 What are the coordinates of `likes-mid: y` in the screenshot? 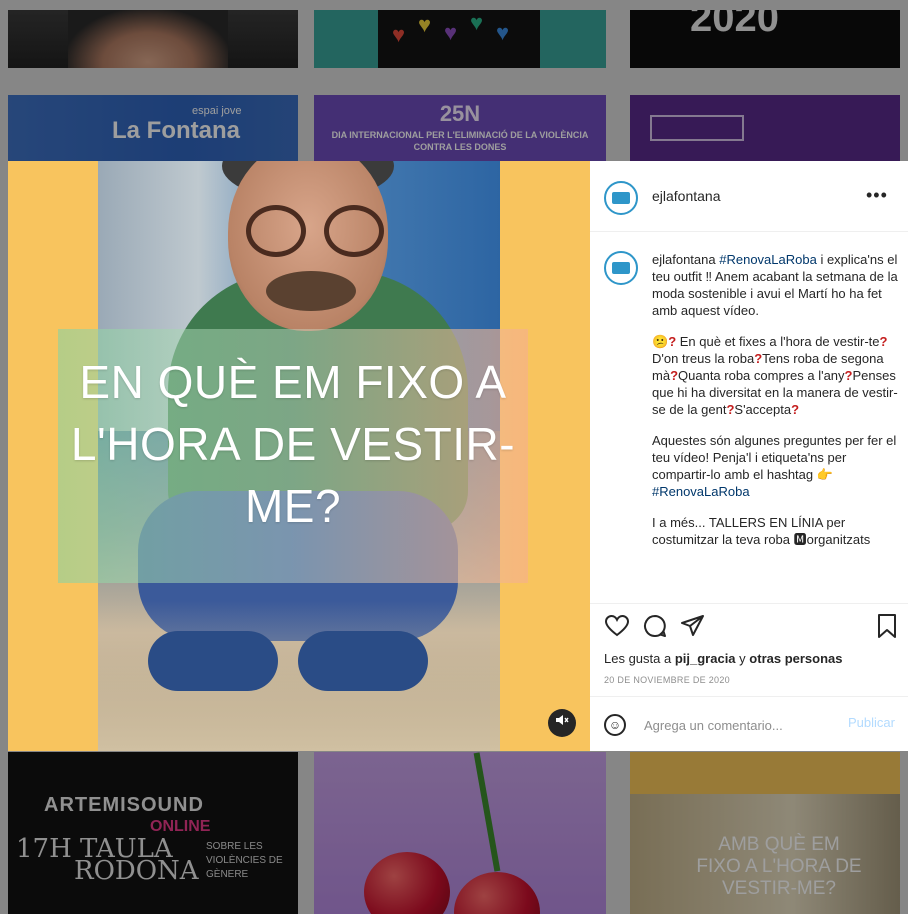 It's located at (742, 658).